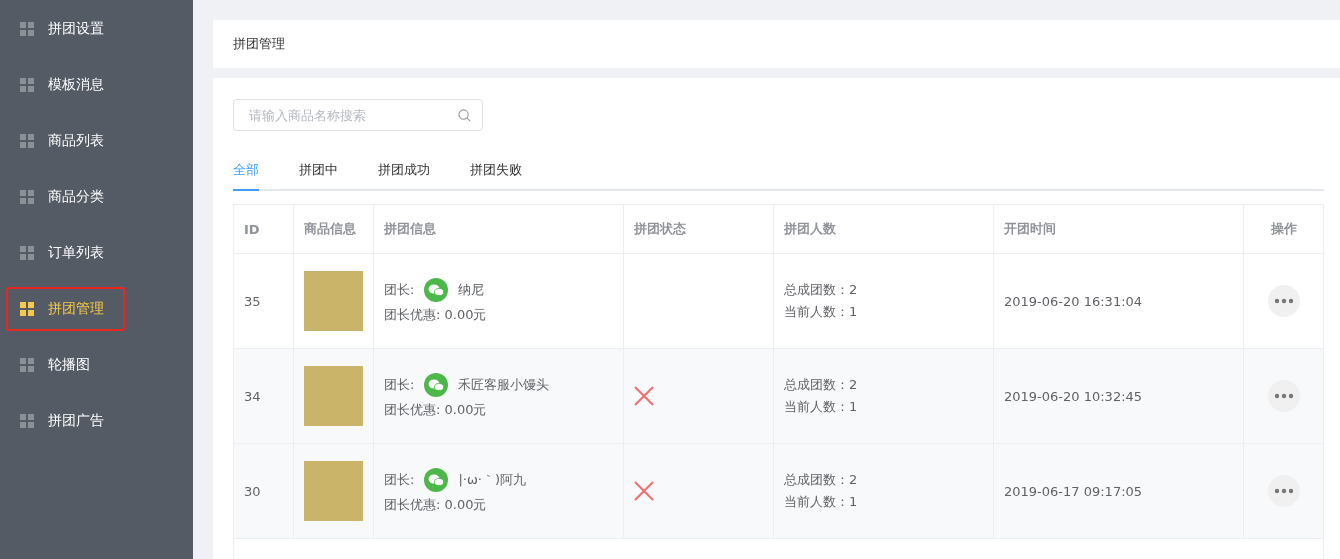 The height and width of the screenshot is (559, 1340). What do you see at coordinates (96, 365) in the screenshot?
I see `sidebar-item: 轮播图` at bounding box center [96, 365].